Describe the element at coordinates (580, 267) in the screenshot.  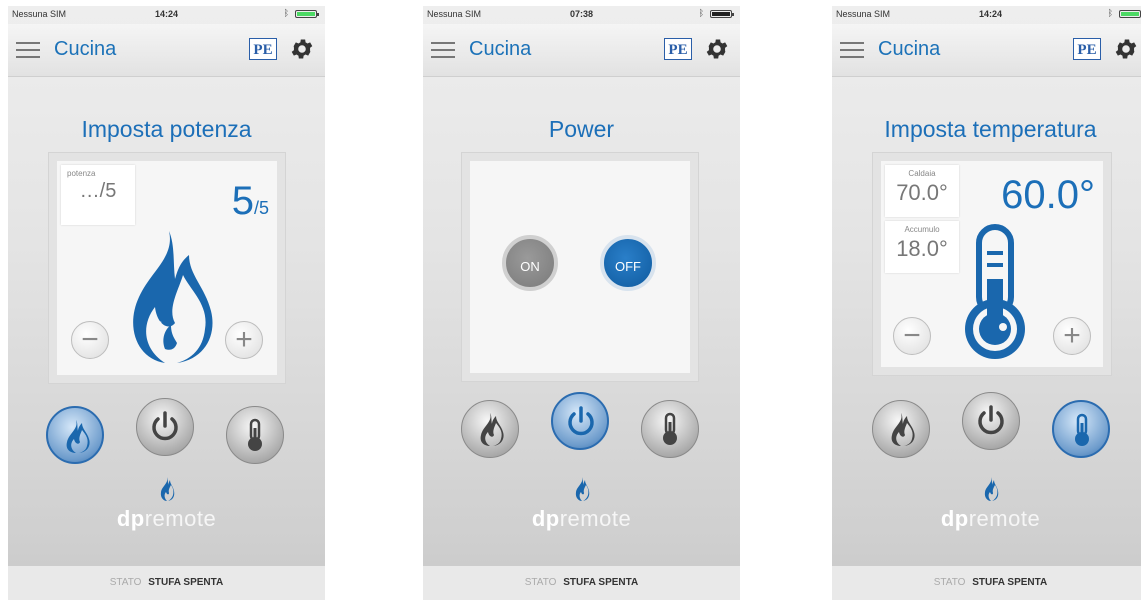
I see `toggle-panel: ON OFF` at that location.